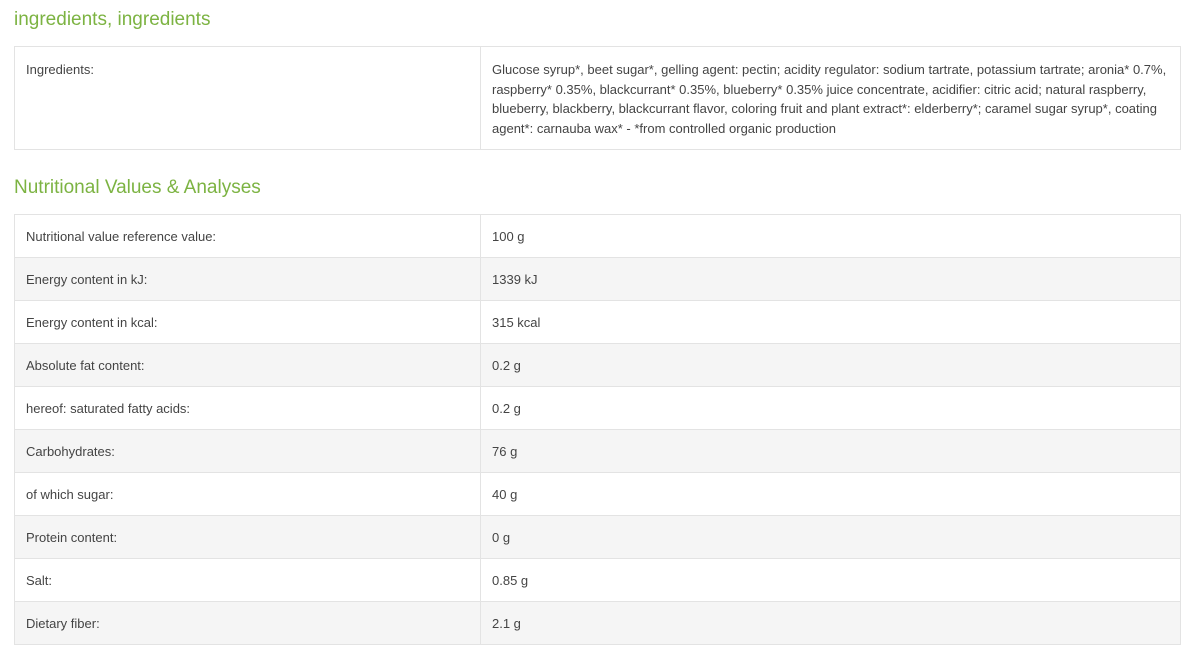 The width and height of the screenshot is (1200, 662). Describe the element at coordinates (247, 98) in the screenshot. I see `ingredients-label: Ingredients:` at that location.